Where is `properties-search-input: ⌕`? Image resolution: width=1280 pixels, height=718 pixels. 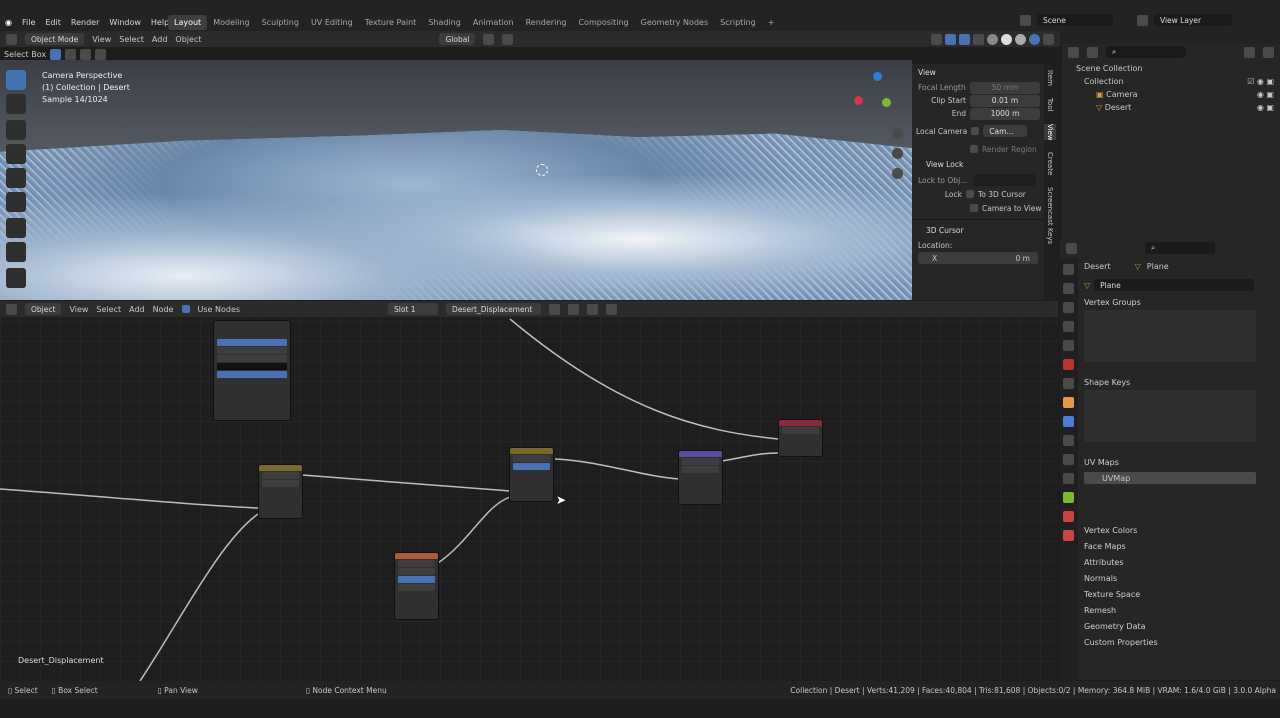
properties-search-input: ⌕ is located at coordinates (1180, 248).